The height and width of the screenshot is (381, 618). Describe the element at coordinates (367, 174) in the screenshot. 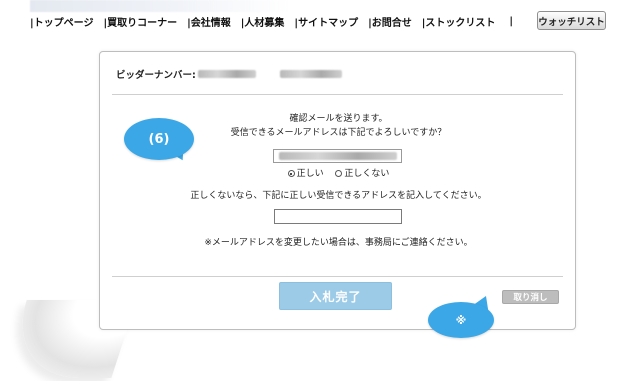

I see `radio-incorrect-label: 正しくない` at that location.